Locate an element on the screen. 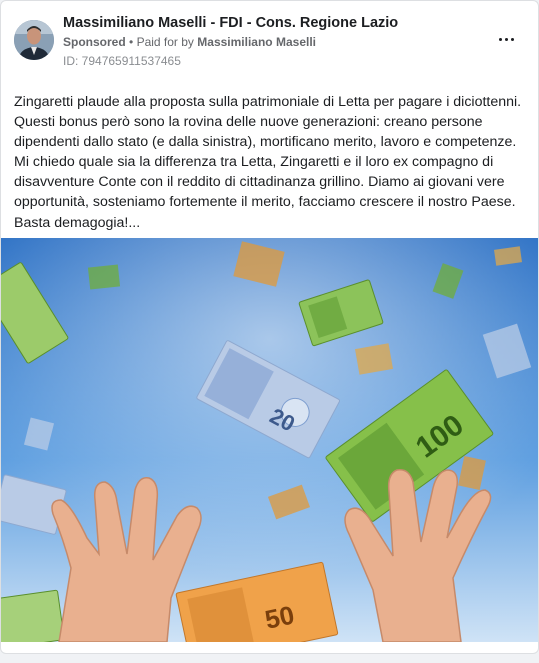 The image size is (539, 663). paid-for-name: Massimiliano Maselli is located at coordinates (256, 42).